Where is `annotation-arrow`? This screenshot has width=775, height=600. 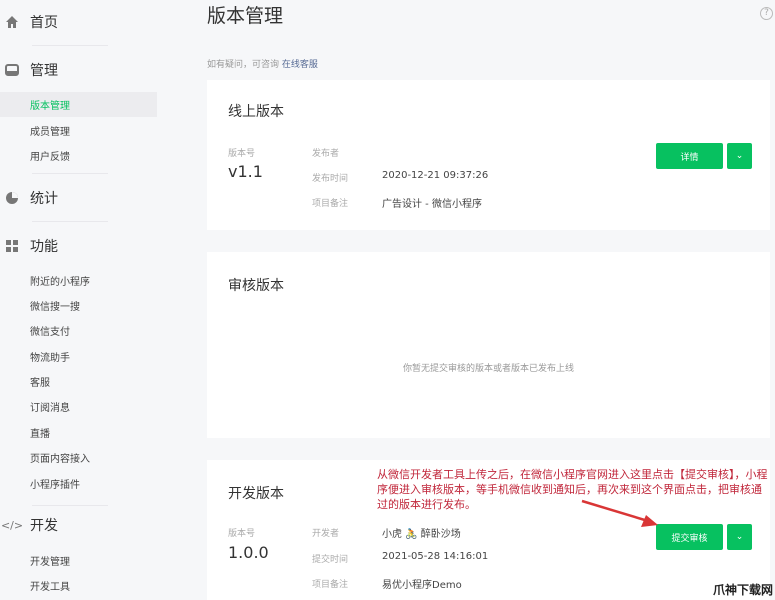 annotation-arrow is located at coordinates (619, 513).